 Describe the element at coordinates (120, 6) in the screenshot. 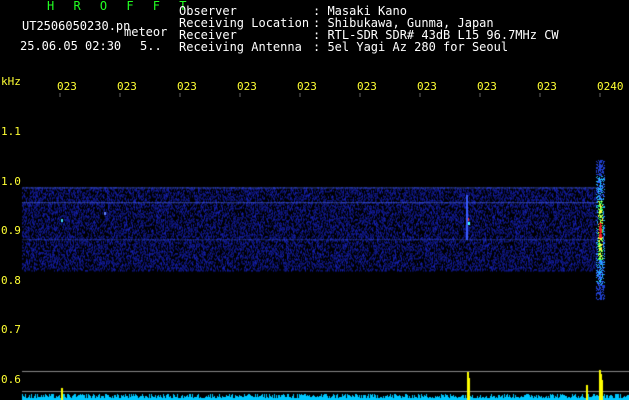

I see `app-title: H R O F F T` at that location.